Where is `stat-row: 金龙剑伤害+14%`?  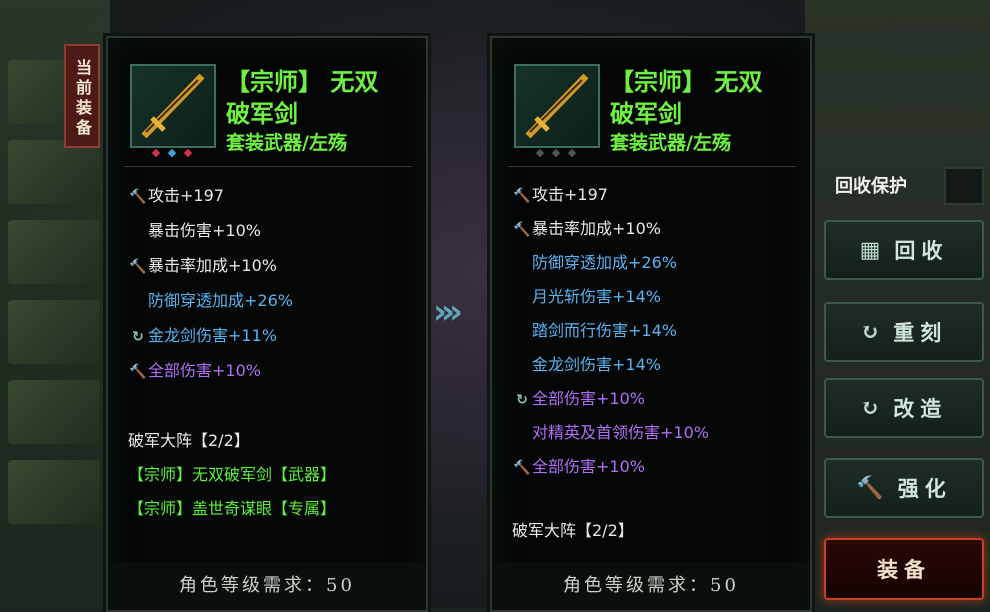 stat-row: 金龙剑伤害+14% is located at coordinates (596, 364).